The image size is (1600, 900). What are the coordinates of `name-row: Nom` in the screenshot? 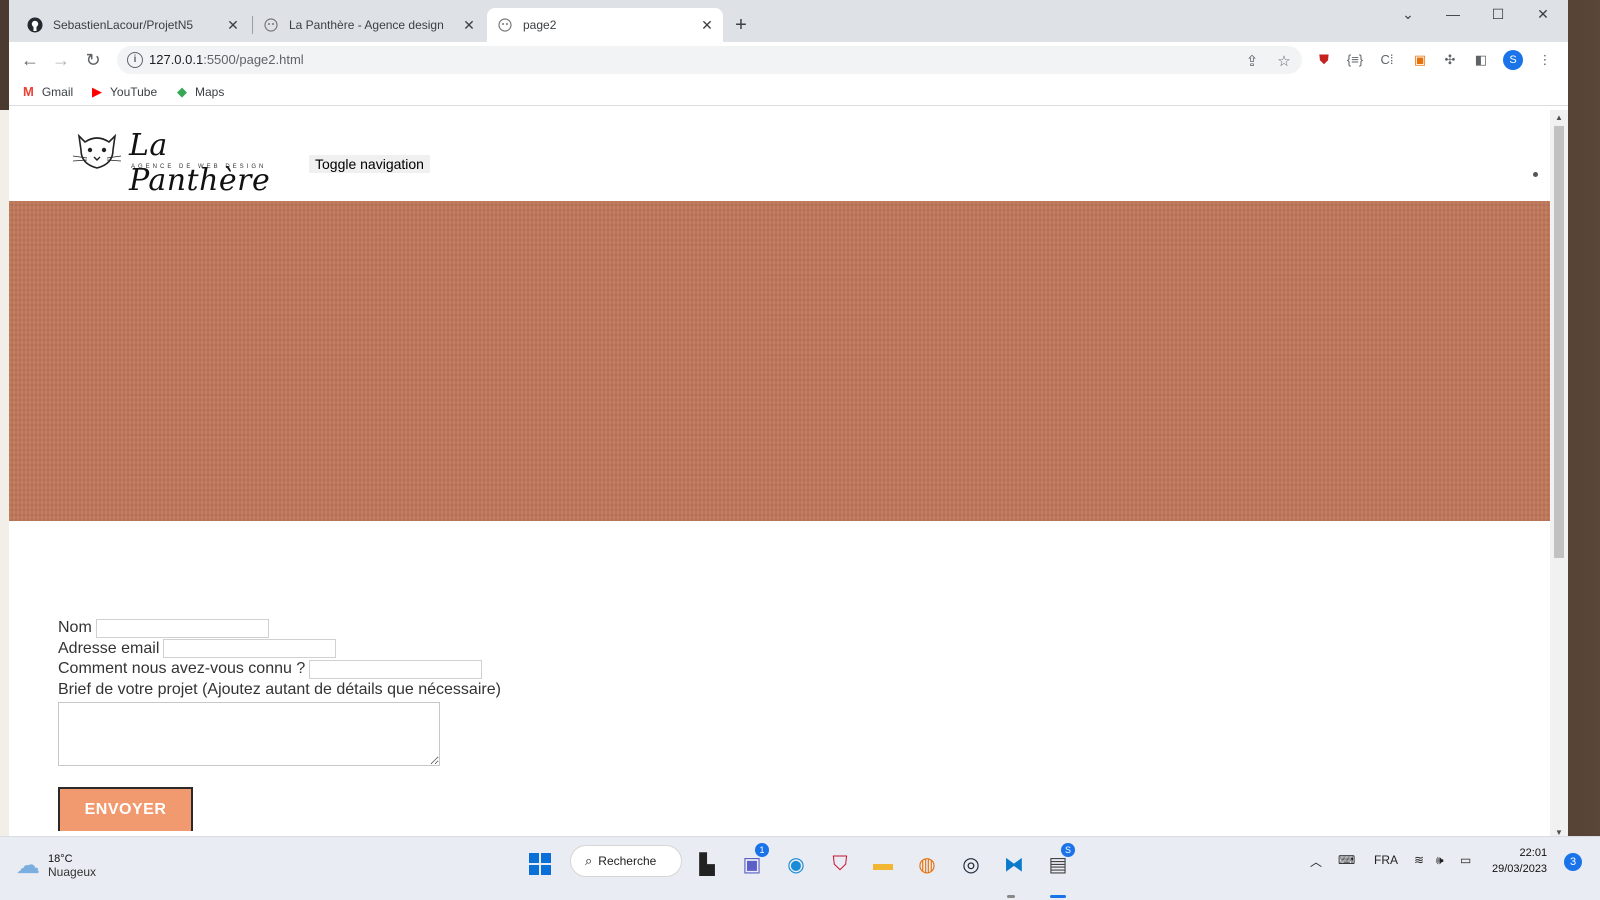 It's located at (279, 628).